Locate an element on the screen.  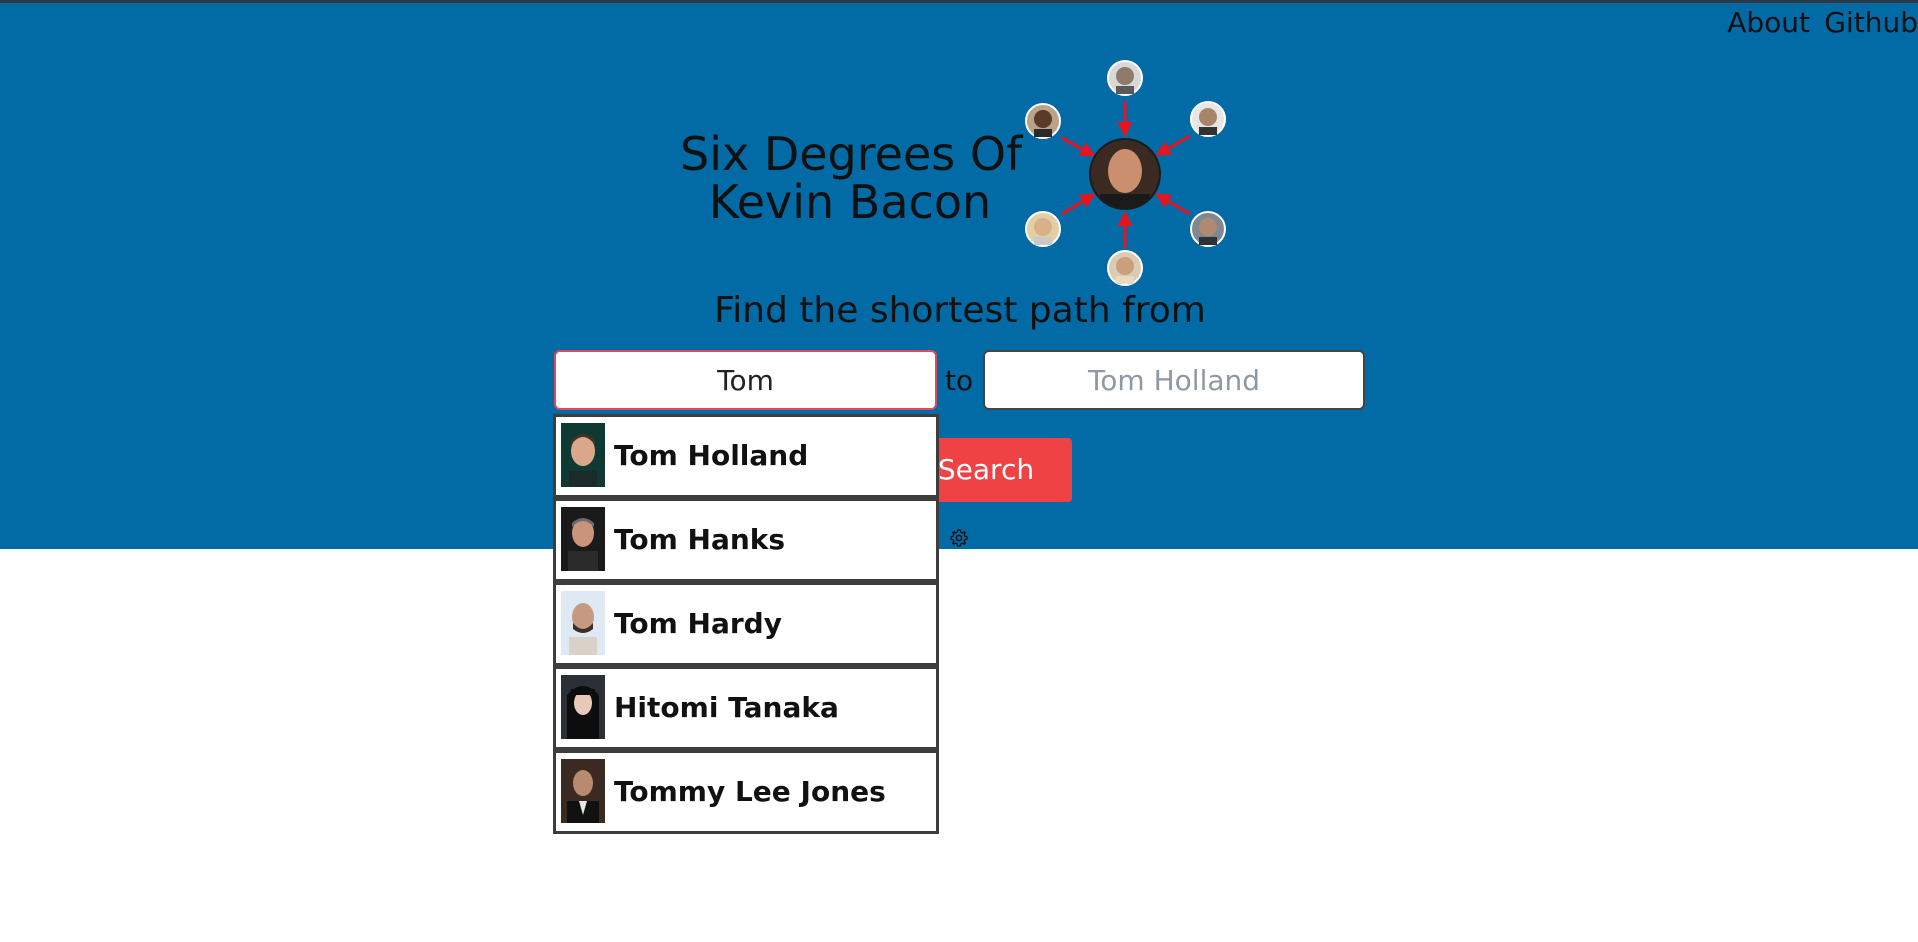
page-title: Six Degrees Of Kevin Bacon is located at coordinates (851, 178).